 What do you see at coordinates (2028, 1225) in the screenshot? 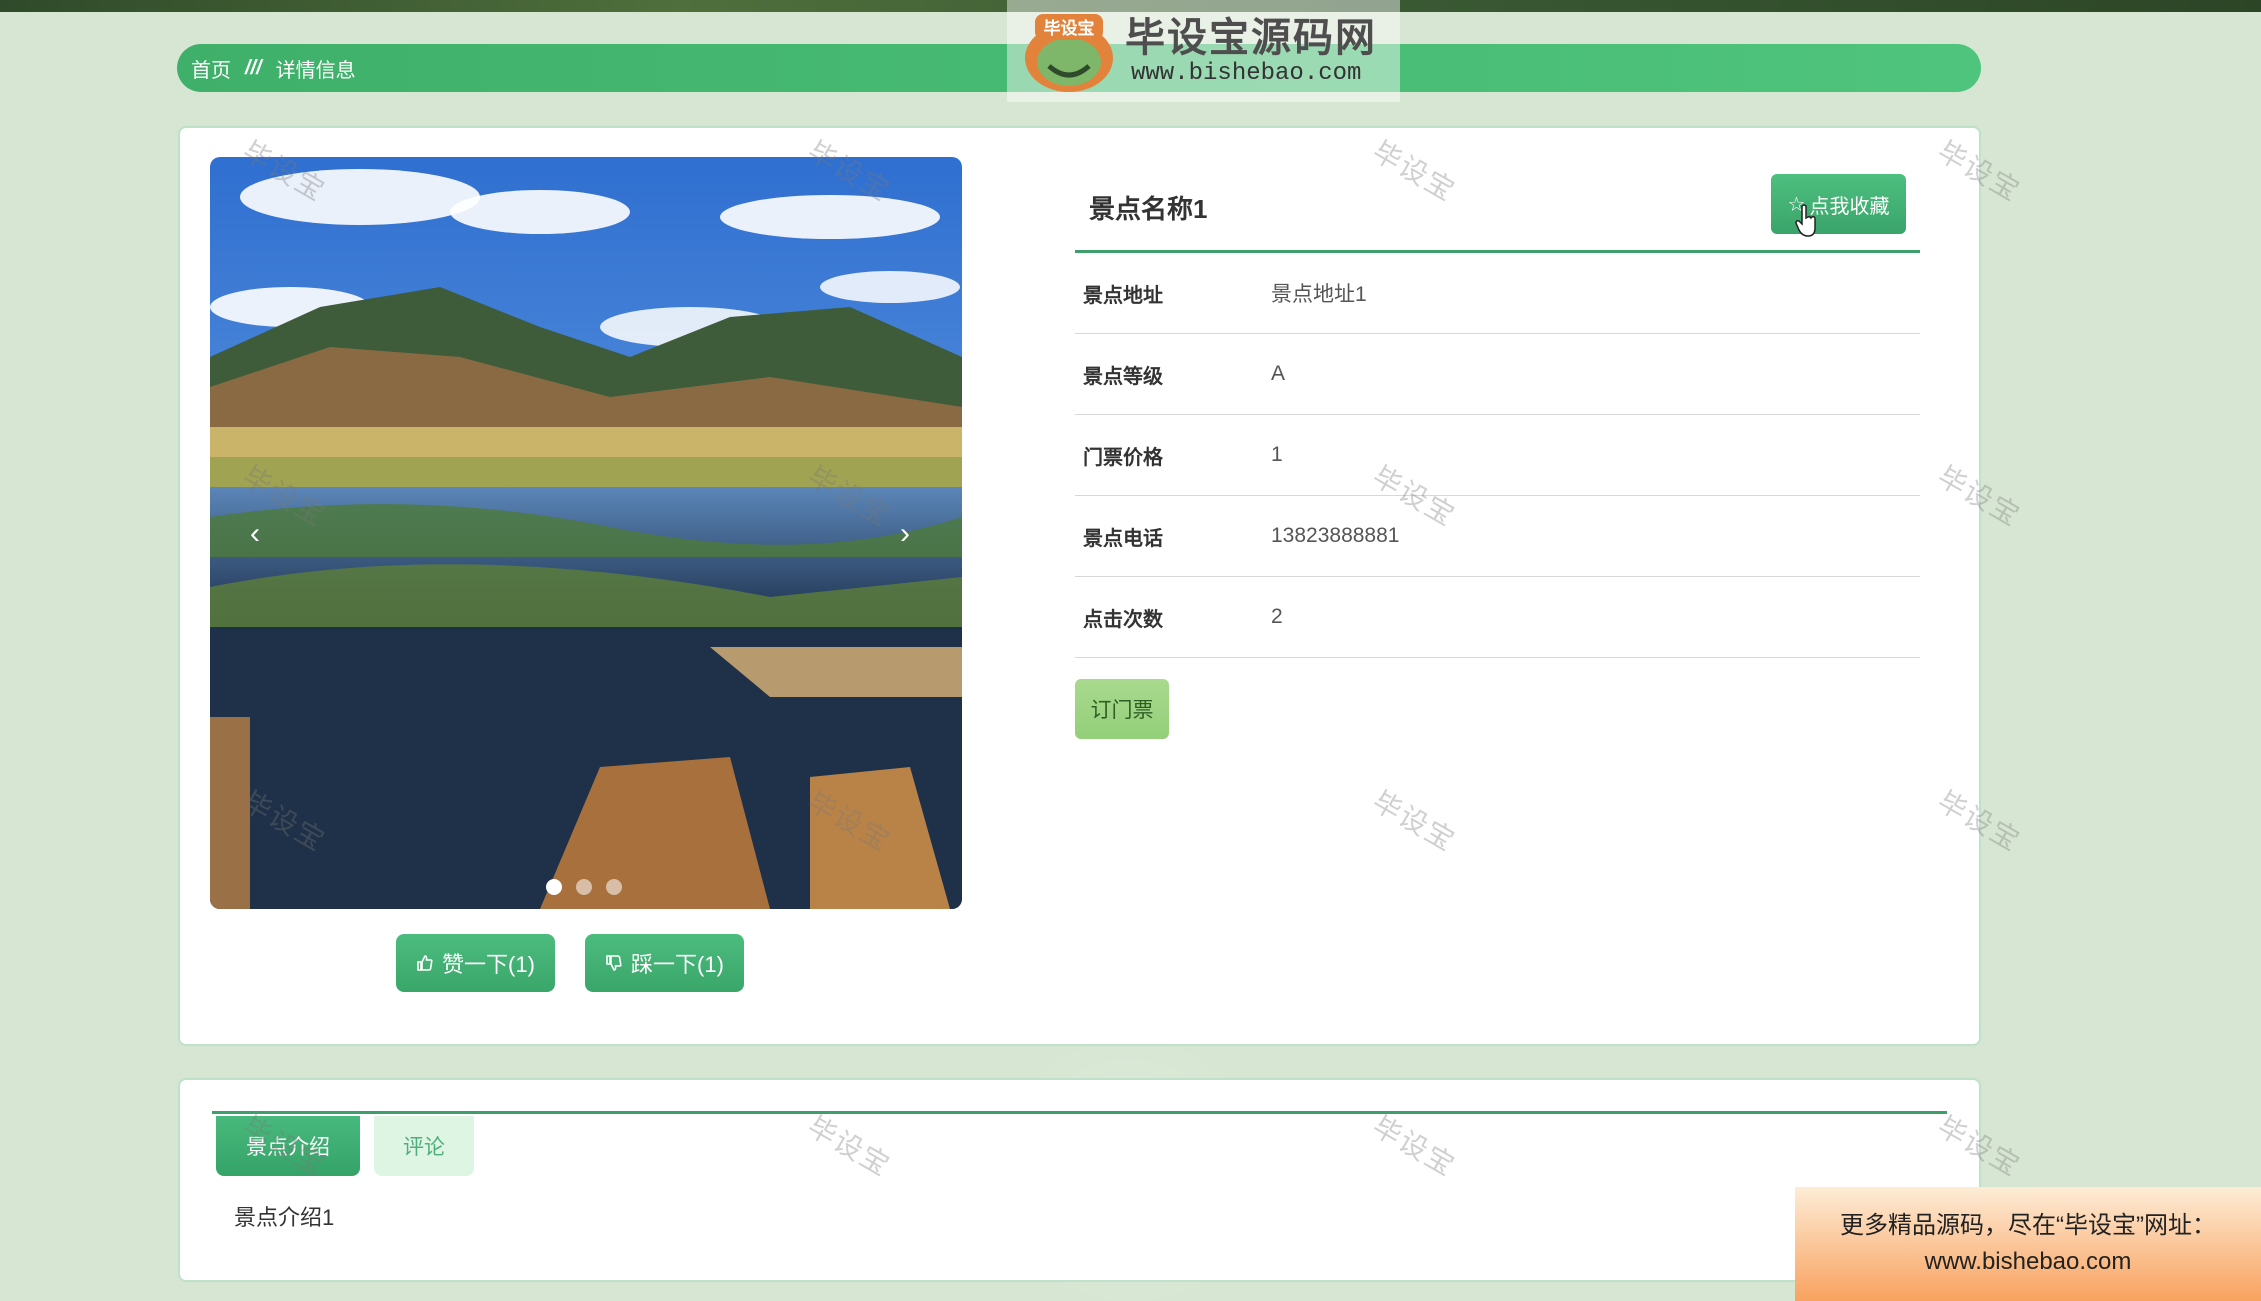
I see `promo-line-1: 更多精品源码，尽在“毕设宝”网址：` at bounding box center [2028, 1225].